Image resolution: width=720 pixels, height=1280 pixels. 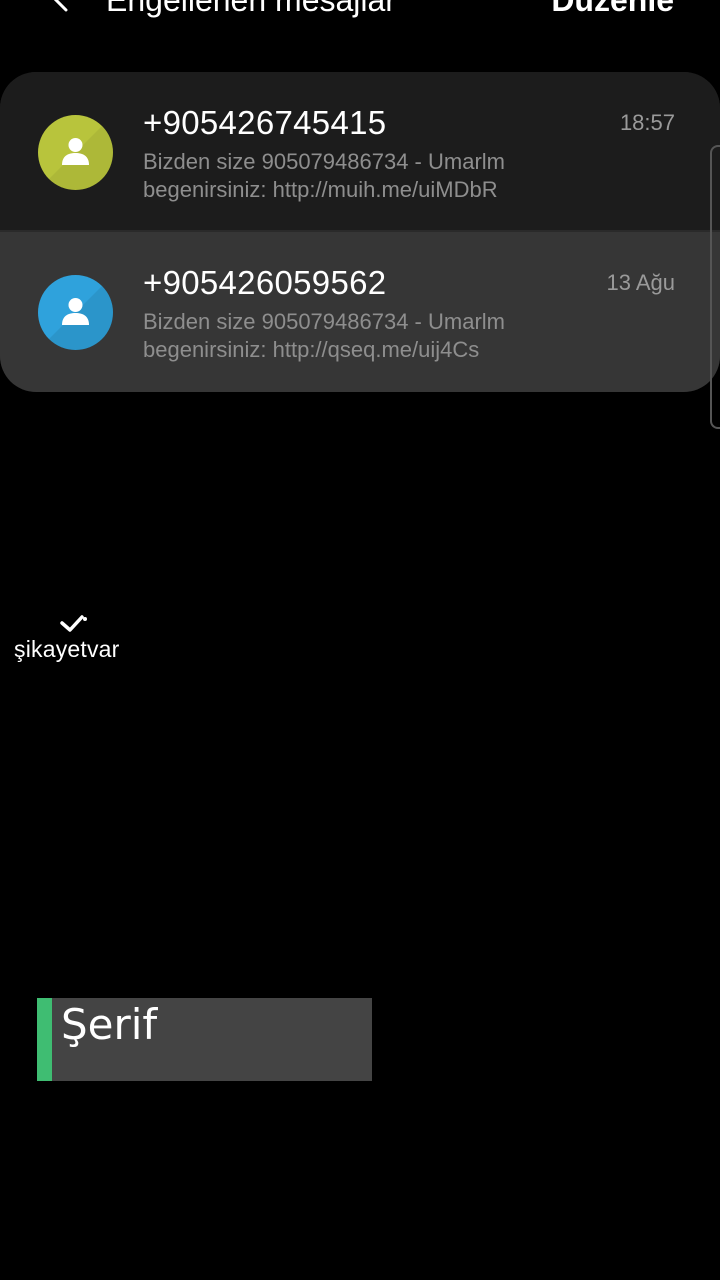 What do you see at coordinates (60, 6) in the screenshot?
I see `chevron-left-icon` at bounding box center [60, 6].